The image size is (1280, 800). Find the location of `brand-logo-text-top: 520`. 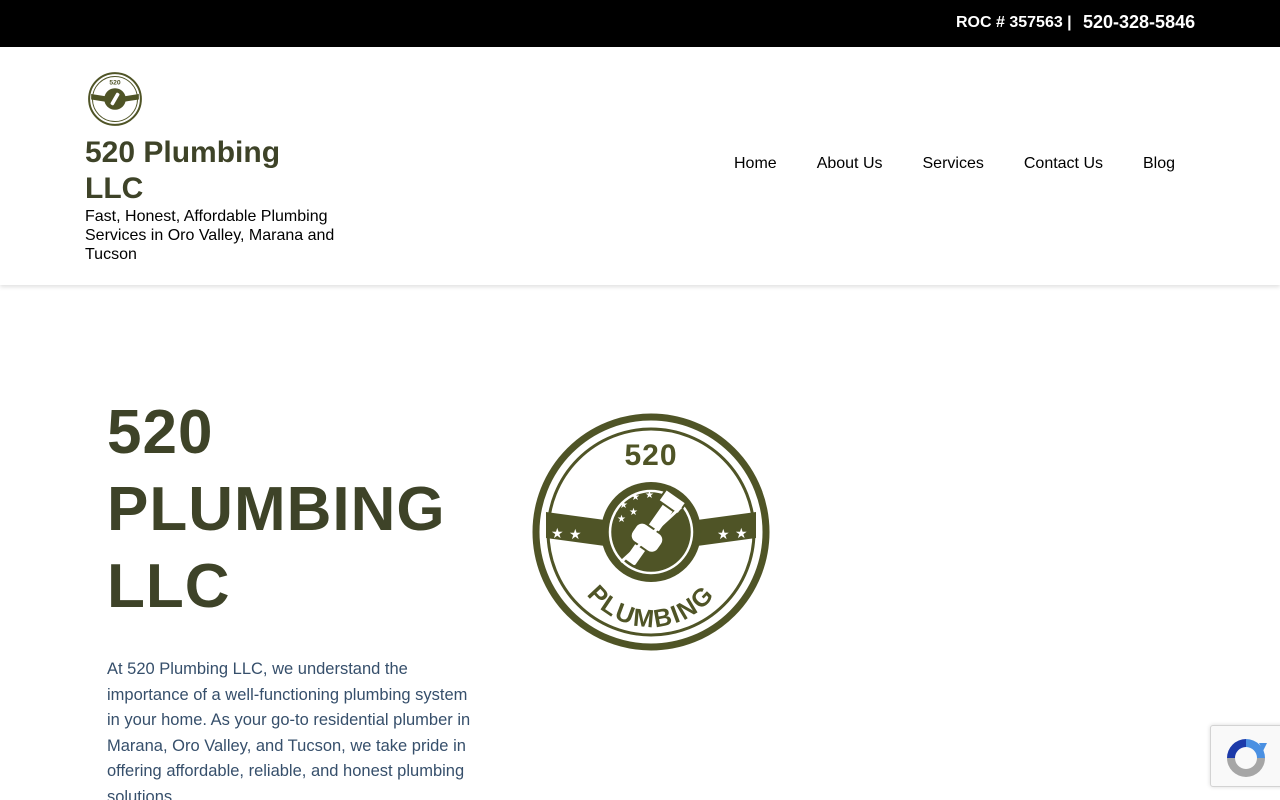

brand-logo-text-top: 520 is located at coordinates (115, 82).